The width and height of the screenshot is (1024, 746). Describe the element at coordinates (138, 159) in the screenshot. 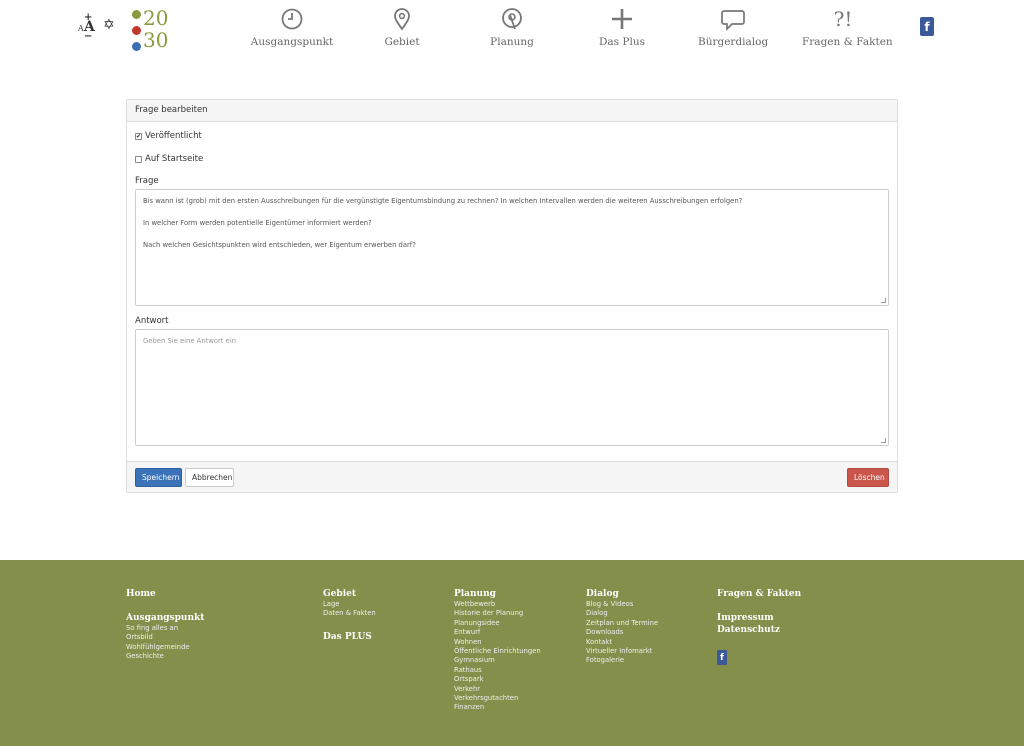

I see `homepage-checkbox` at that location.